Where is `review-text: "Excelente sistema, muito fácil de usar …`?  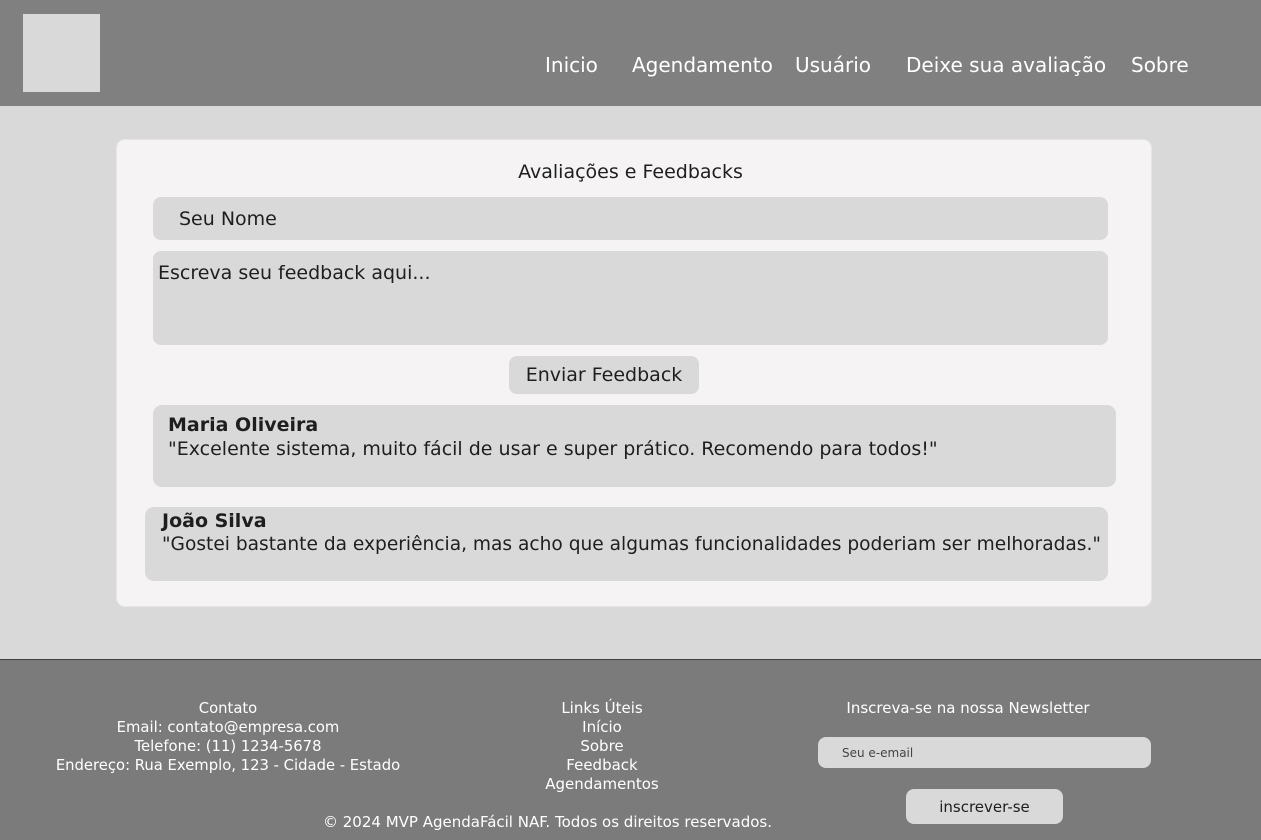
review-text: "Excelente sistema, muito fácil de usar … is located at coordinates (553, 449).